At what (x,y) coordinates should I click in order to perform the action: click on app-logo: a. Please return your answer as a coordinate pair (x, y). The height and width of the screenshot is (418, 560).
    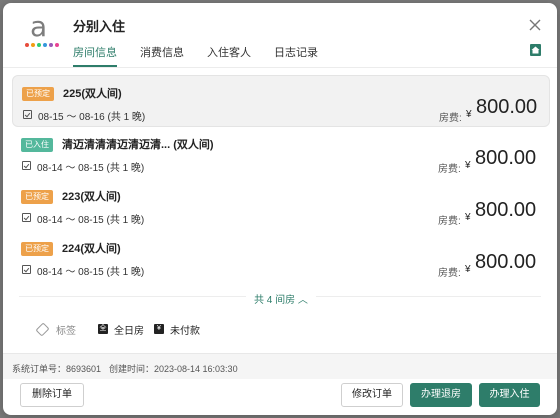
    Looking at the image, I should click on (42, 32).